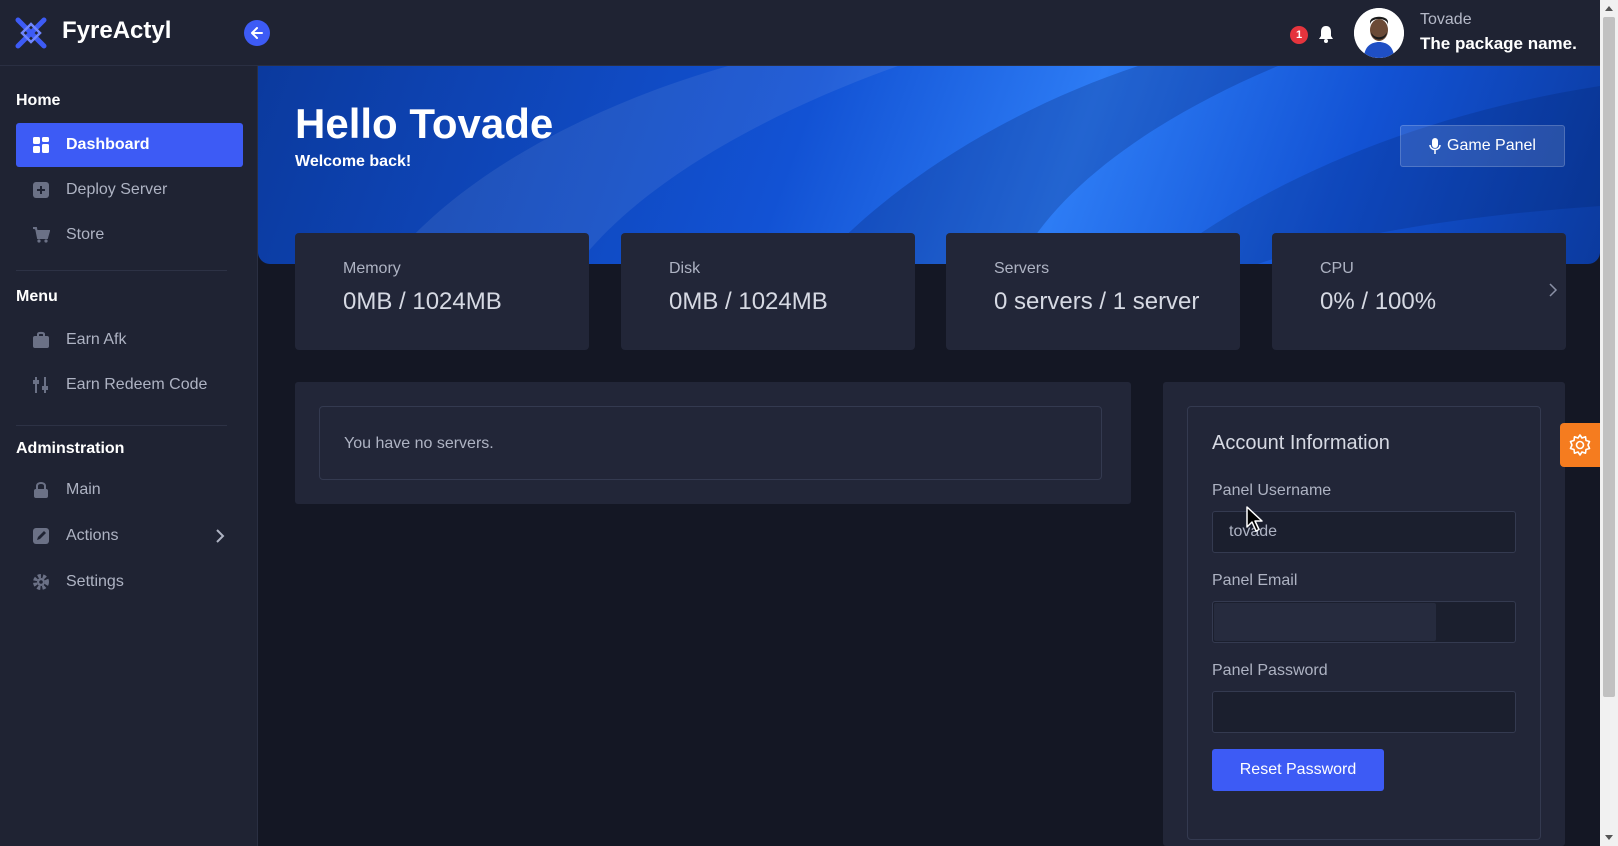 This screenshot has height=846, width=1618. Describe the element at coordinates (220, 536) in the screenshot. I see `chevron-right-icon` at that location.